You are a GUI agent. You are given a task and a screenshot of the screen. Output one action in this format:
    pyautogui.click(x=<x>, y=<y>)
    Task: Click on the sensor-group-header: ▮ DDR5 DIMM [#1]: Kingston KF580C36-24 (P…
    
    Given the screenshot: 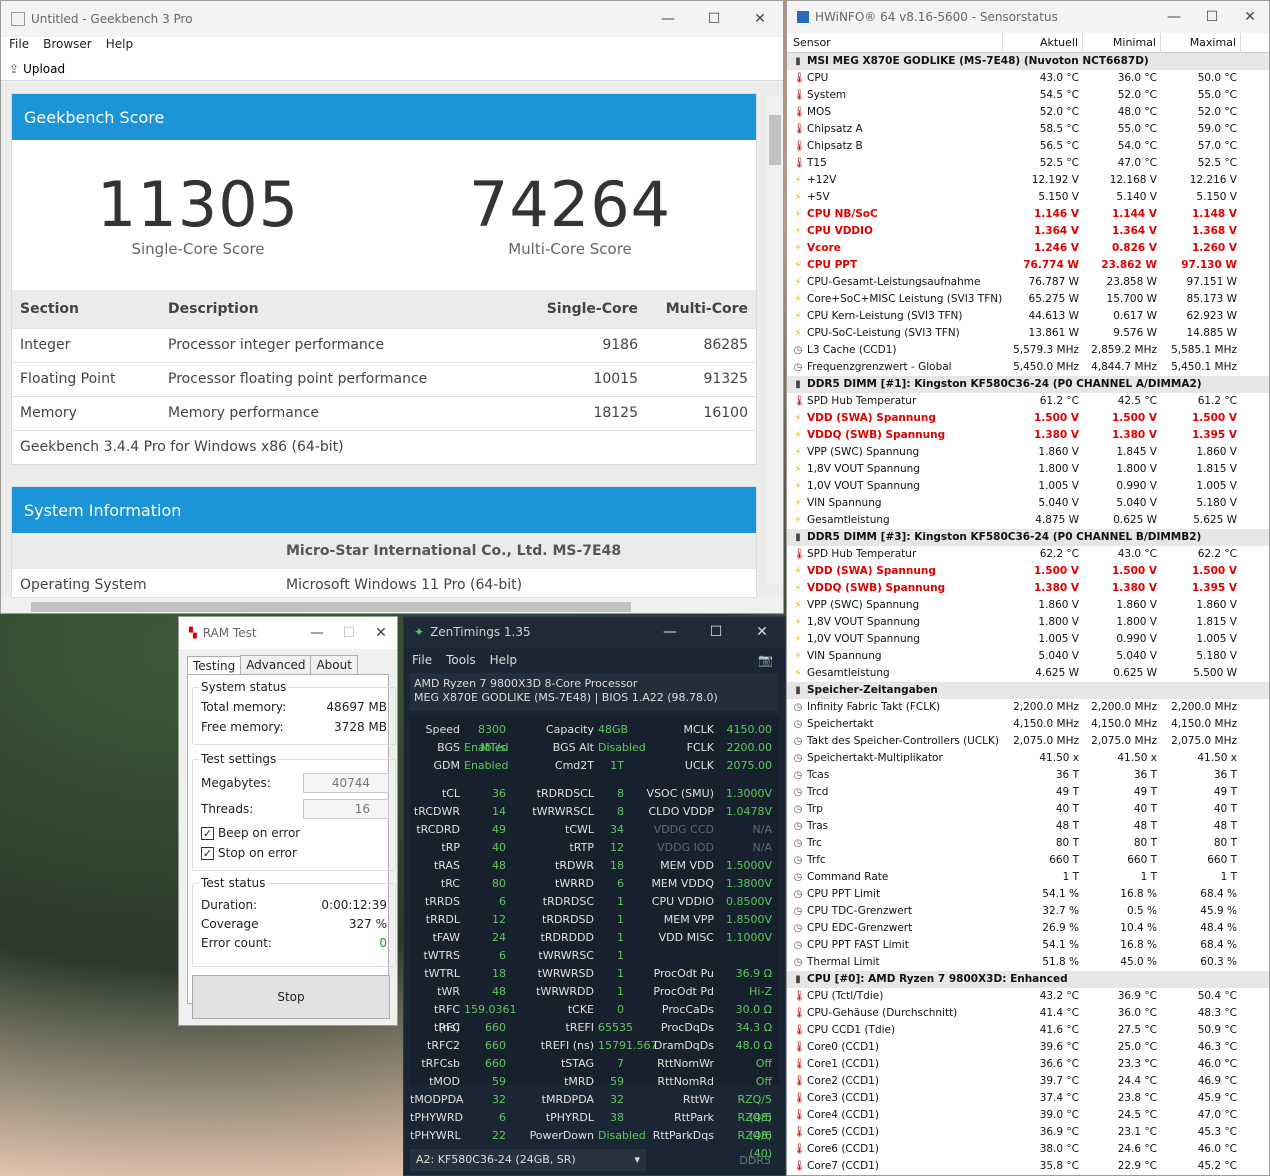 What is the action you would take?
    pyautogui.click(x=1028, y=384)
    